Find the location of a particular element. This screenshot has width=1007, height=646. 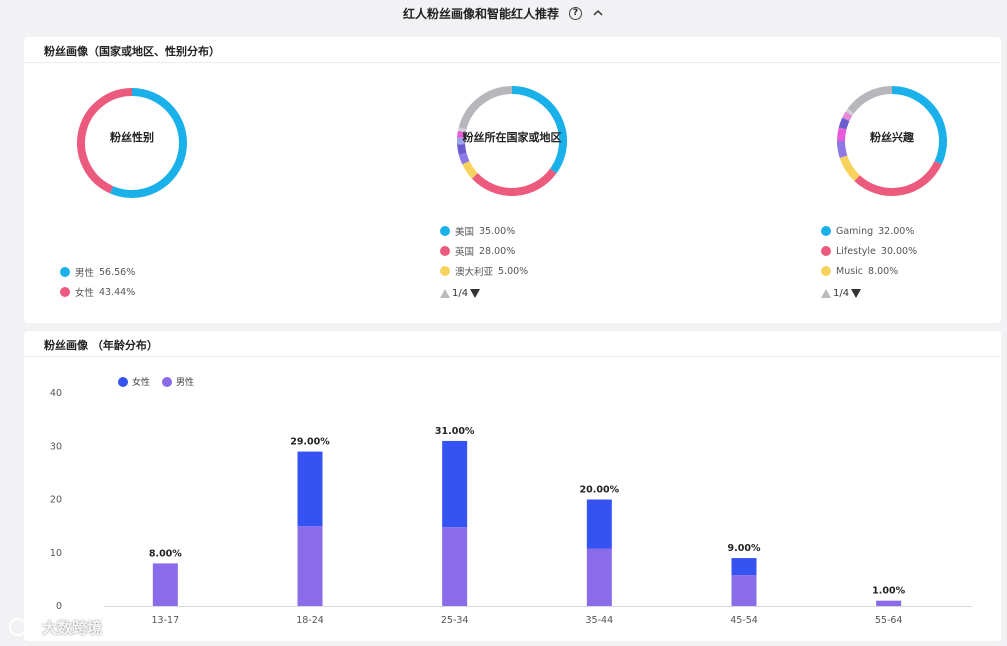

country-donut-chart: 粉丝所在国家或地区 is located at coordinates (512, 141).